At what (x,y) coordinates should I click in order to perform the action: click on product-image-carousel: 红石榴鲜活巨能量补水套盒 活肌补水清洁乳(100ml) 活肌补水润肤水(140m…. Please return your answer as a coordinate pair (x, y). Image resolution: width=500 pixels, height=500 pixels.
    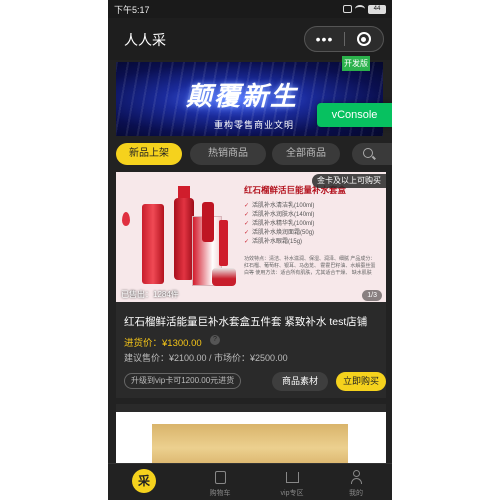
    Looking at the image, I should click on (251, 237).